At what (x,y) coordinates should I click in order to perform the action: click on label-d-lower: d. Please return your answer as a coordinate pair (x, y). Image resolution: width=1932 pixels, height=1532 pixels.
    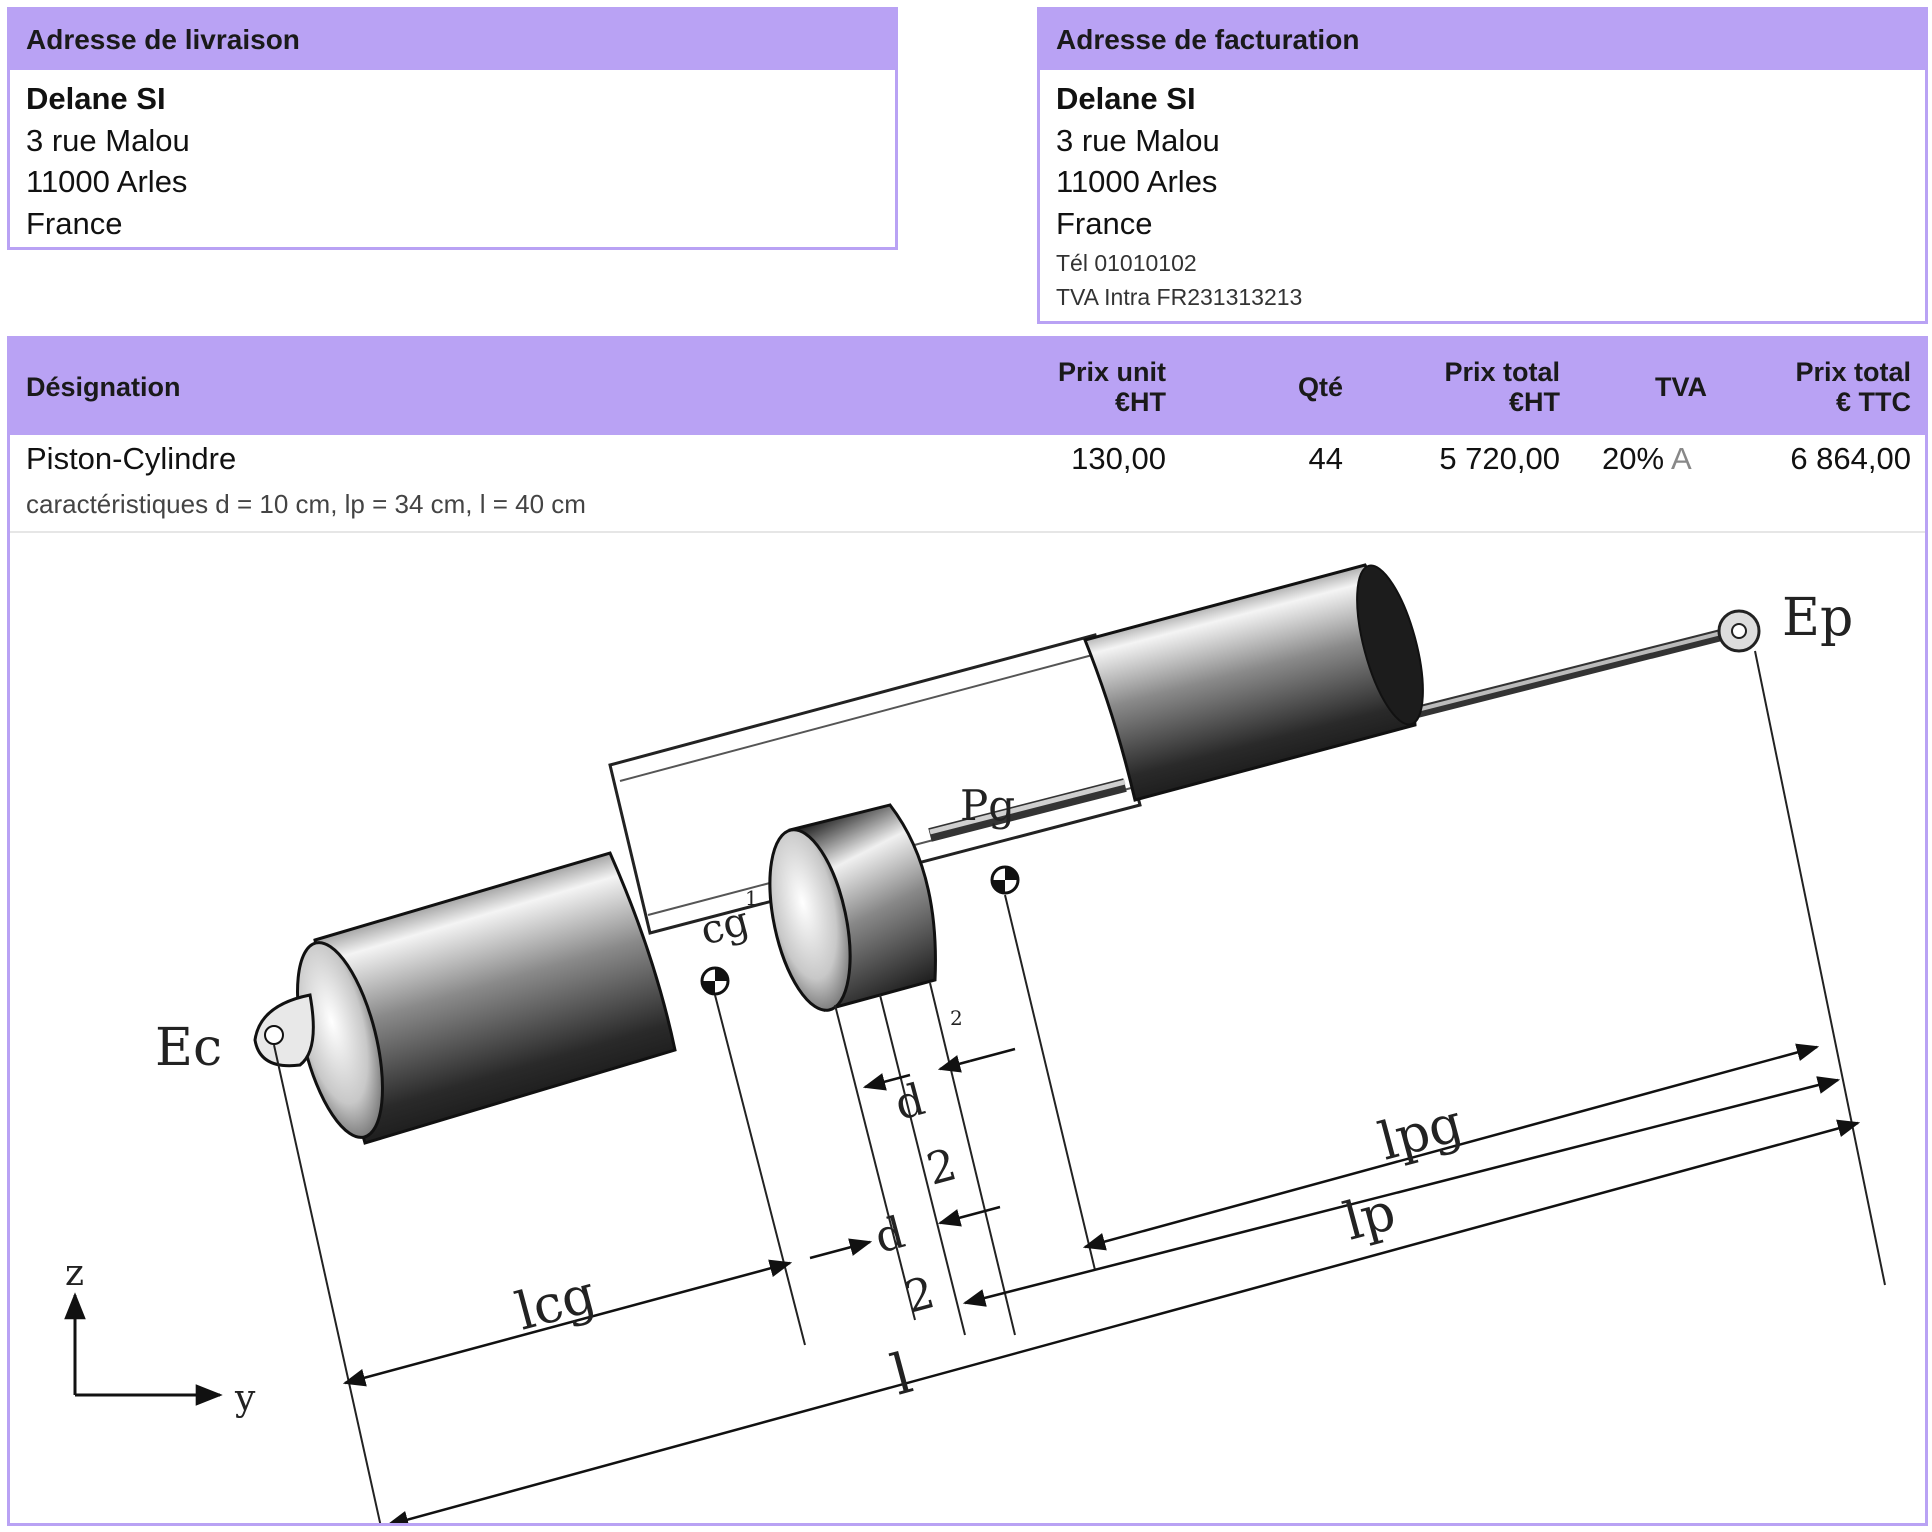
    Looking at the image, I should click on (890, 1235).